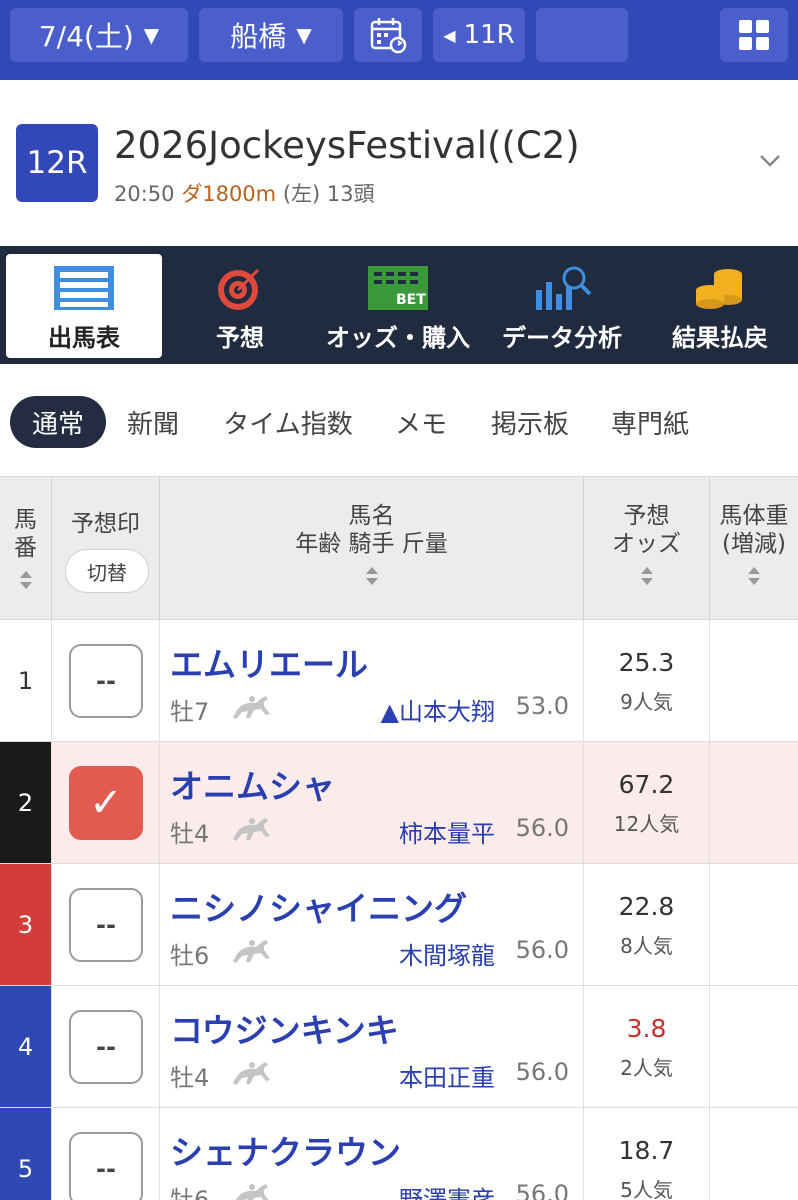  I want to click on nav-data-analysis: データ分析, so click(562, 306).